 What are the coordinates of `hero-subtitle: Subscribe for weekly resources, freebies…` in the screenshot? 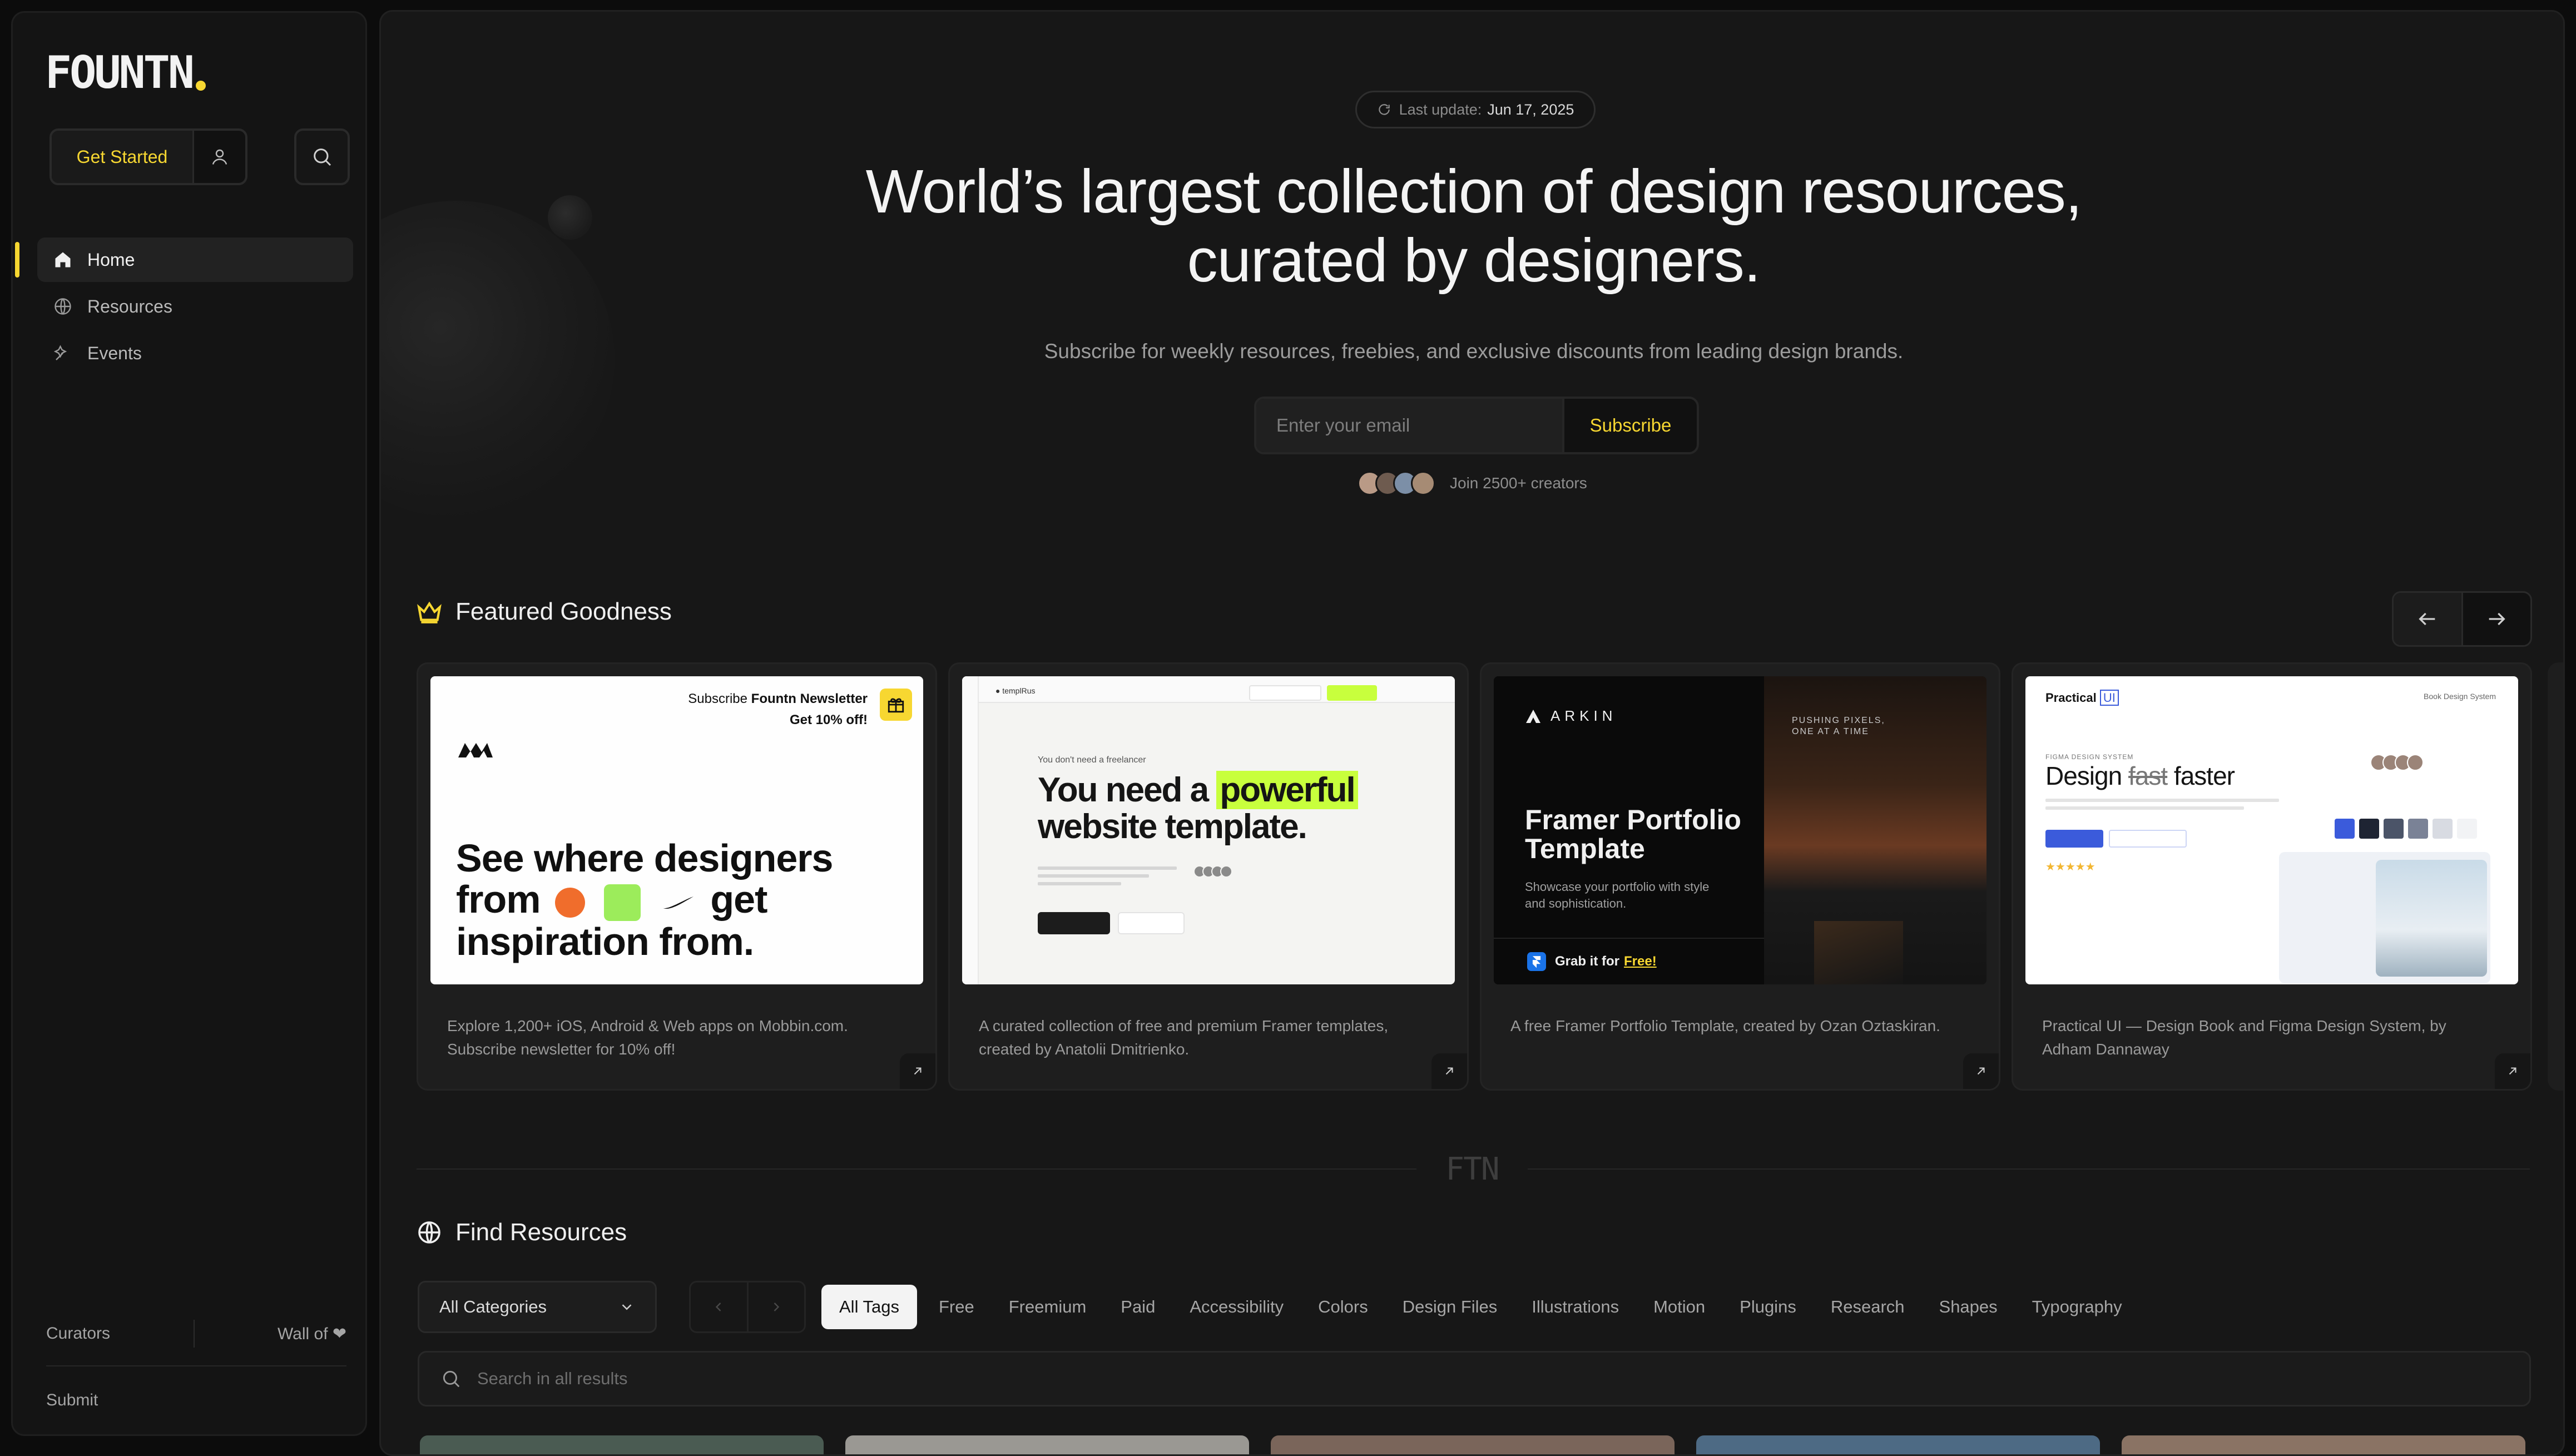 It's located at (1474, 351).